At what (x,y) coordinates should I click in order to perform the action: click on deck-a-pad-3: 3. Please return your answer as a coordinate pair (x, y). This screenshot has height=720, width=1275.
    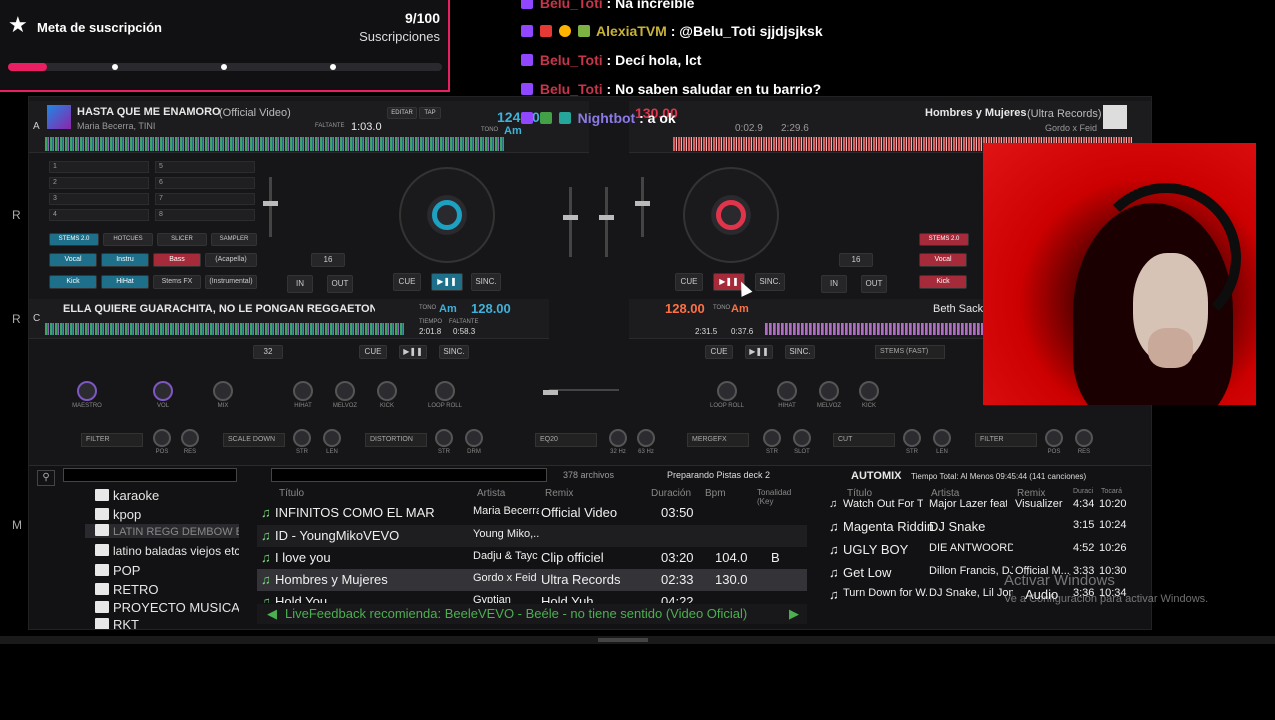
    Looking at the image, I should click on (99, 199).